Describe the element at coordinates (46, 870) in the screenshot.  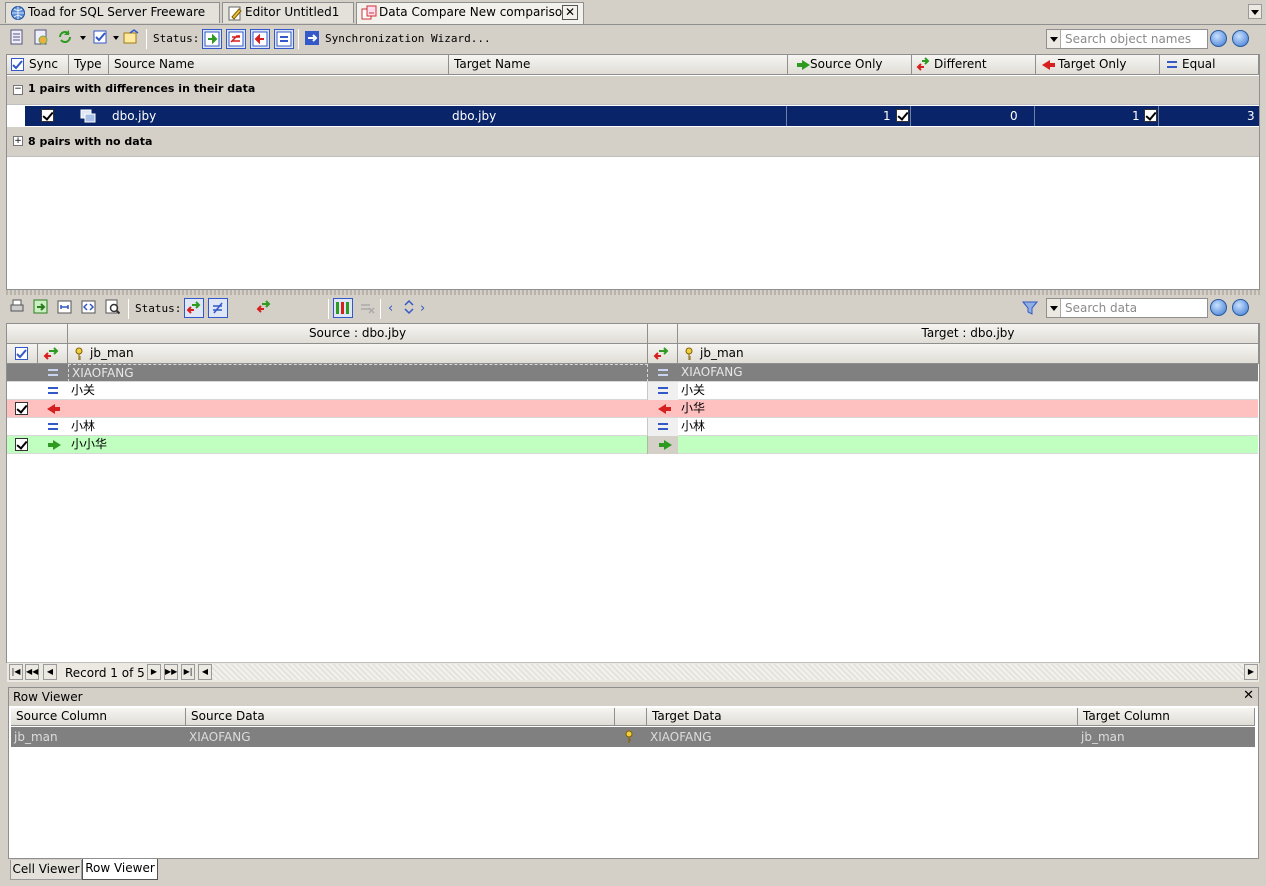
I see `tab-cell-viewer: Cell Viewer` at that location.